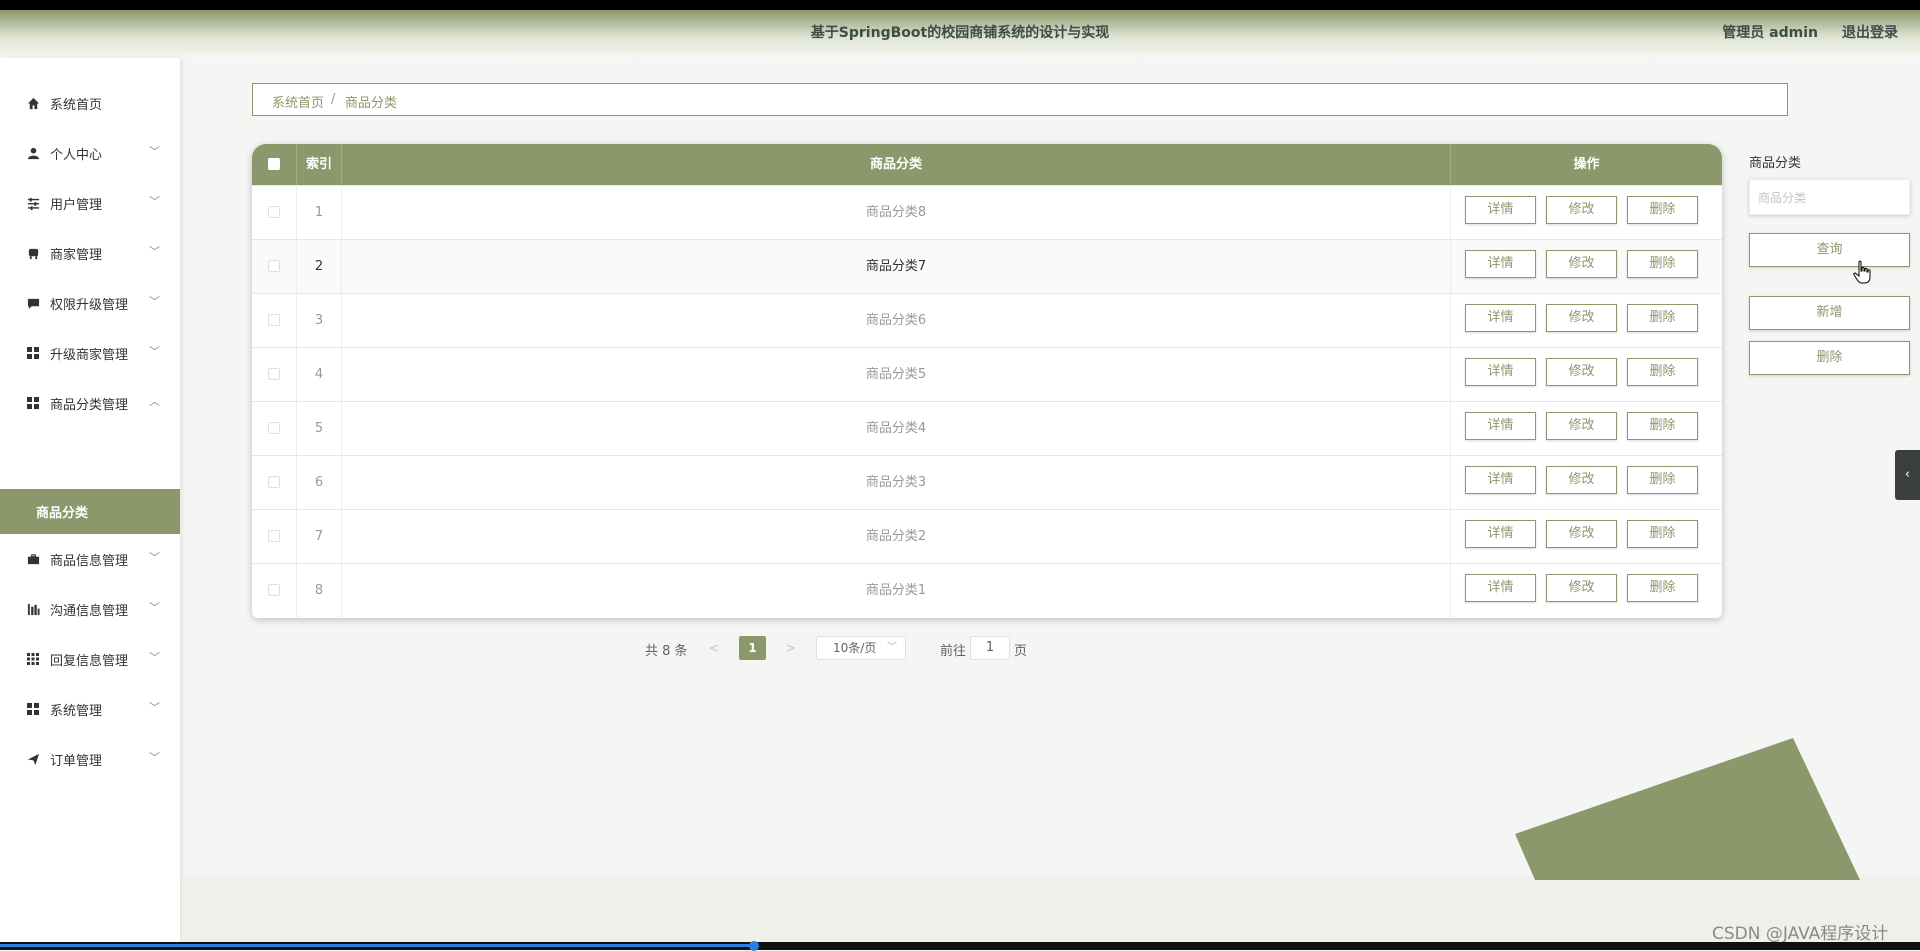  I want to click on batch-delete-button: 删除, so click(1829, 358).